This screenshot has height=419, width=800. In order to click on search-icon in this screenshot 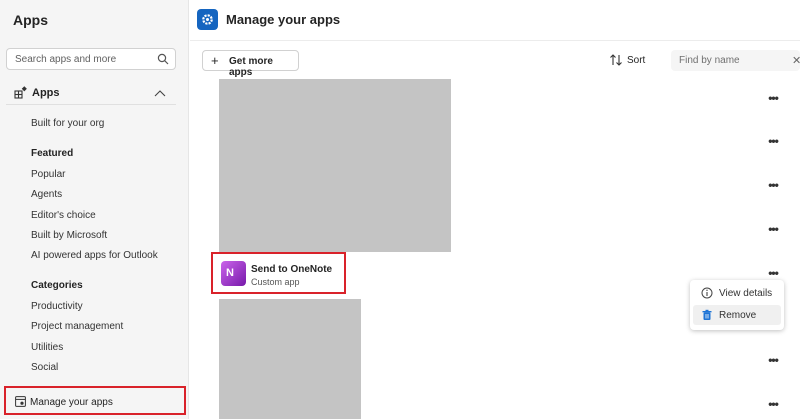, I will do `click(163, 59)`.